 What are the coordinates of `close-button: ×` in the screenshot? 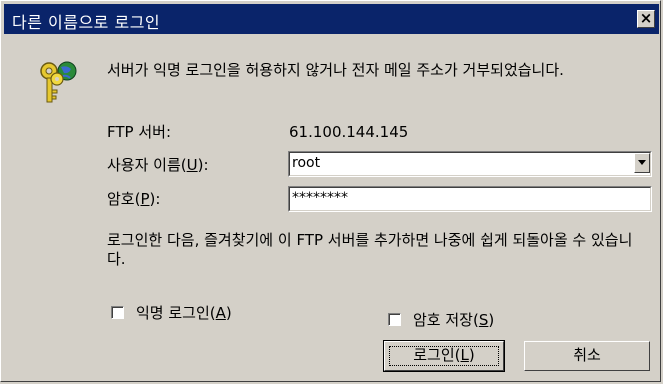 It's located at (646, 19).